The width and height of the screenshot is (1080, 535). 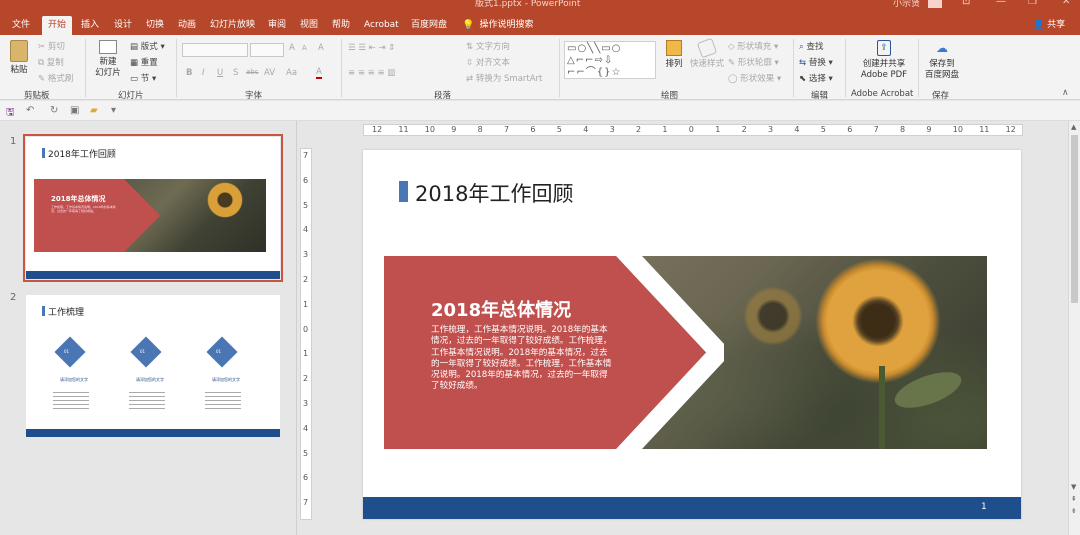 I want to click on copy-label: 复制, so click(x=55, y=63).